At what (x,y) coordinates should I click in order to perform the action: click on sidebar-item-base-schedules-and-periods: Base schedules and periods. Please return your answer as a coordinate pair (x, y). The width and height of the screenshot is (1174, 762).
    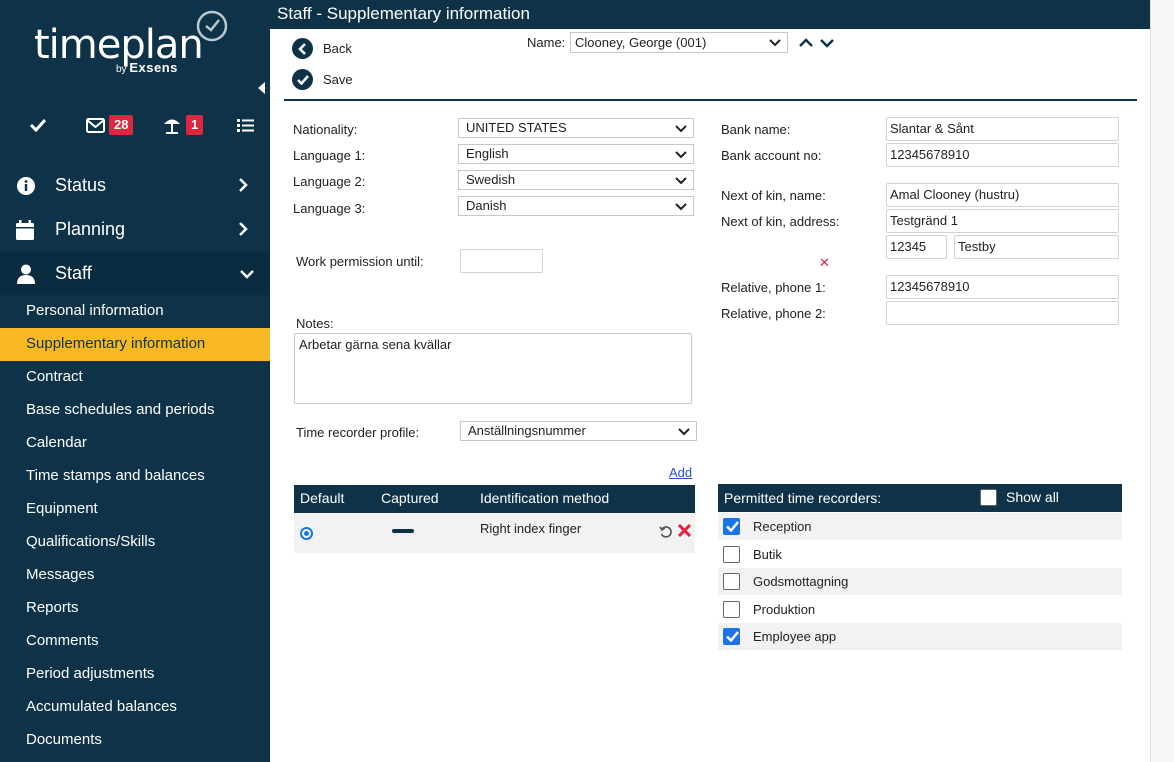
    Looking at the image, I should click on (135, 410).